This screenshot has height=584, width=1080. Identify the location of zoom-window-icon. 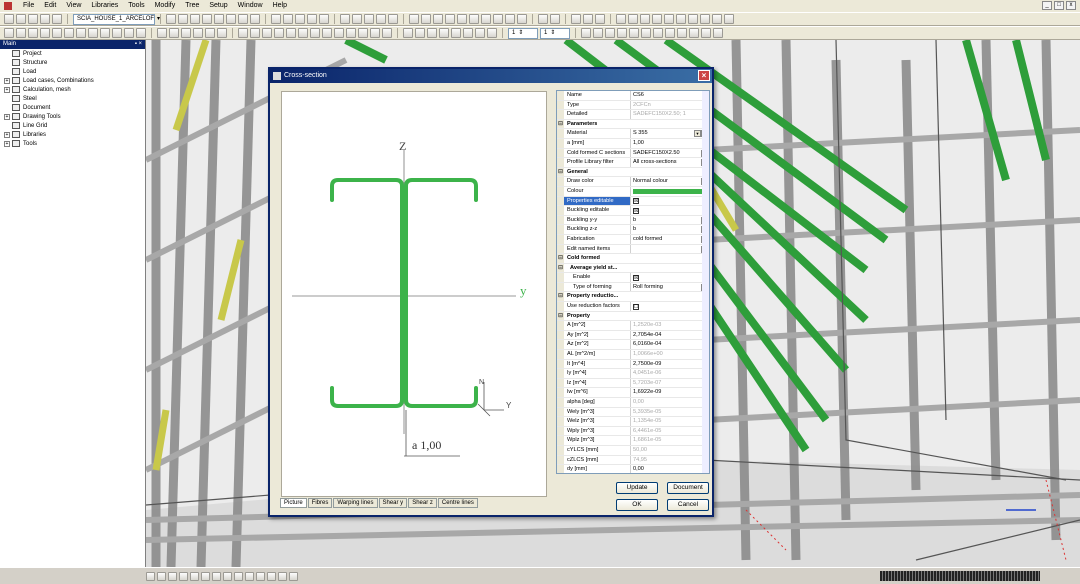
(474, 19).